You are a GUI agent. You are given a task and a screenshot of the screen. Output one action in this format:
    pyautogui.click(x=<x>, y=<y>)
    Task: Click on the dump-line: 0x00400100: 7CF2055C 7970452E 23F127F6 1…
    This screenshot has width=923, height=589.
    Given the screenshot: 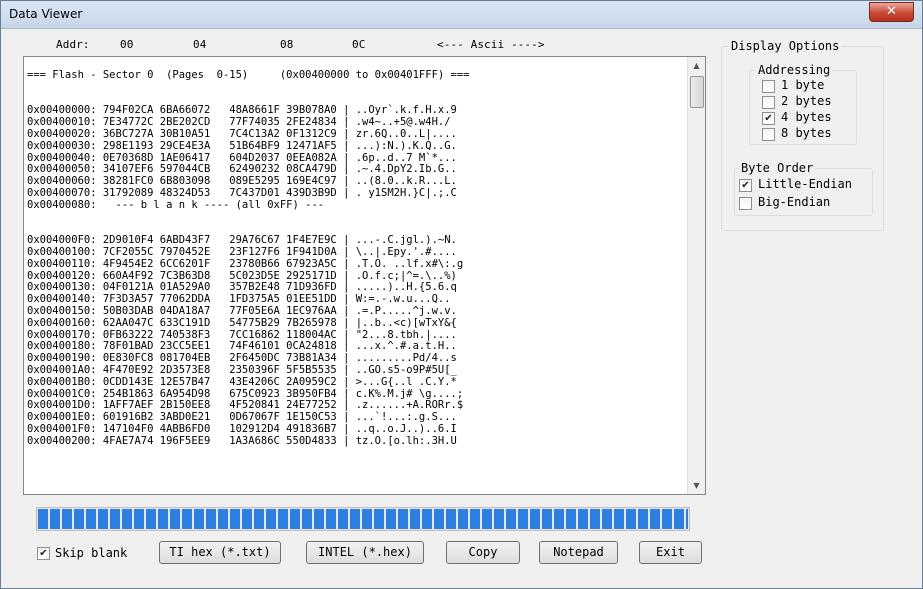 What is the action you would take?
    pyautogui.click(x=242, y=251)
    